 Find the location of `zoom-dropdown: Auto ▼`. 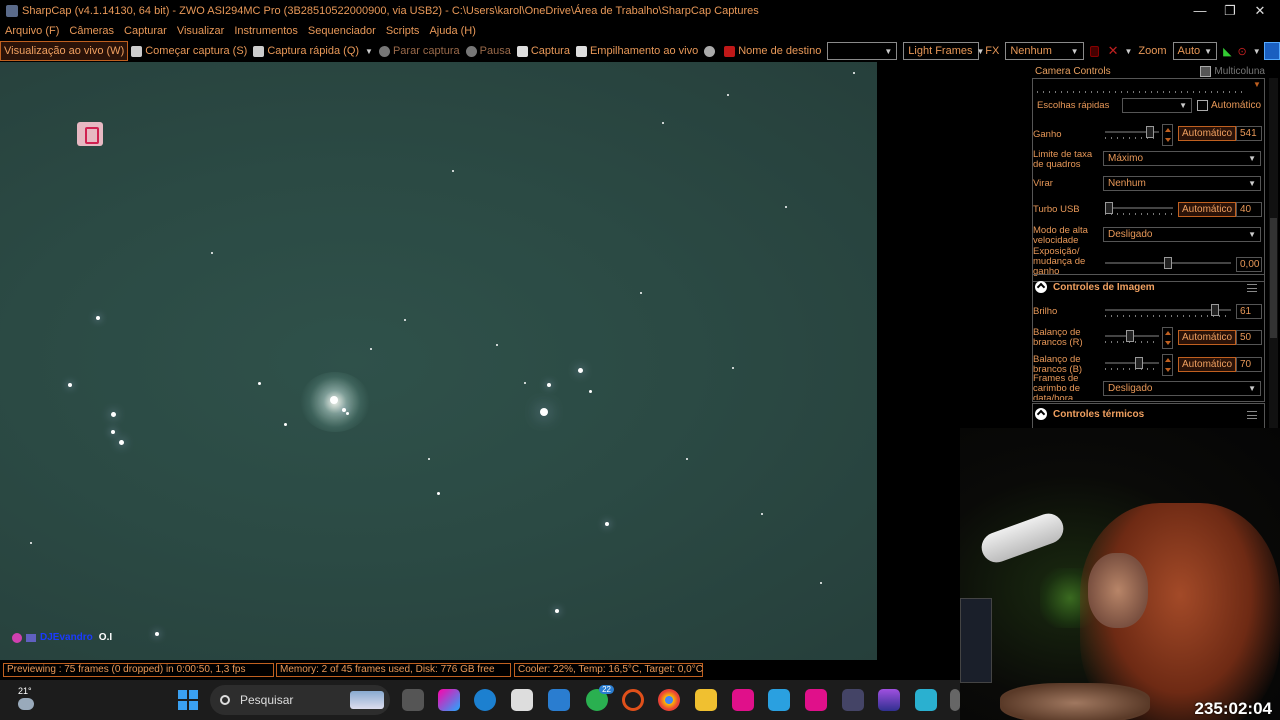

zoom-dropdown: Auto ▼ is located at coordinates (1195, 51).